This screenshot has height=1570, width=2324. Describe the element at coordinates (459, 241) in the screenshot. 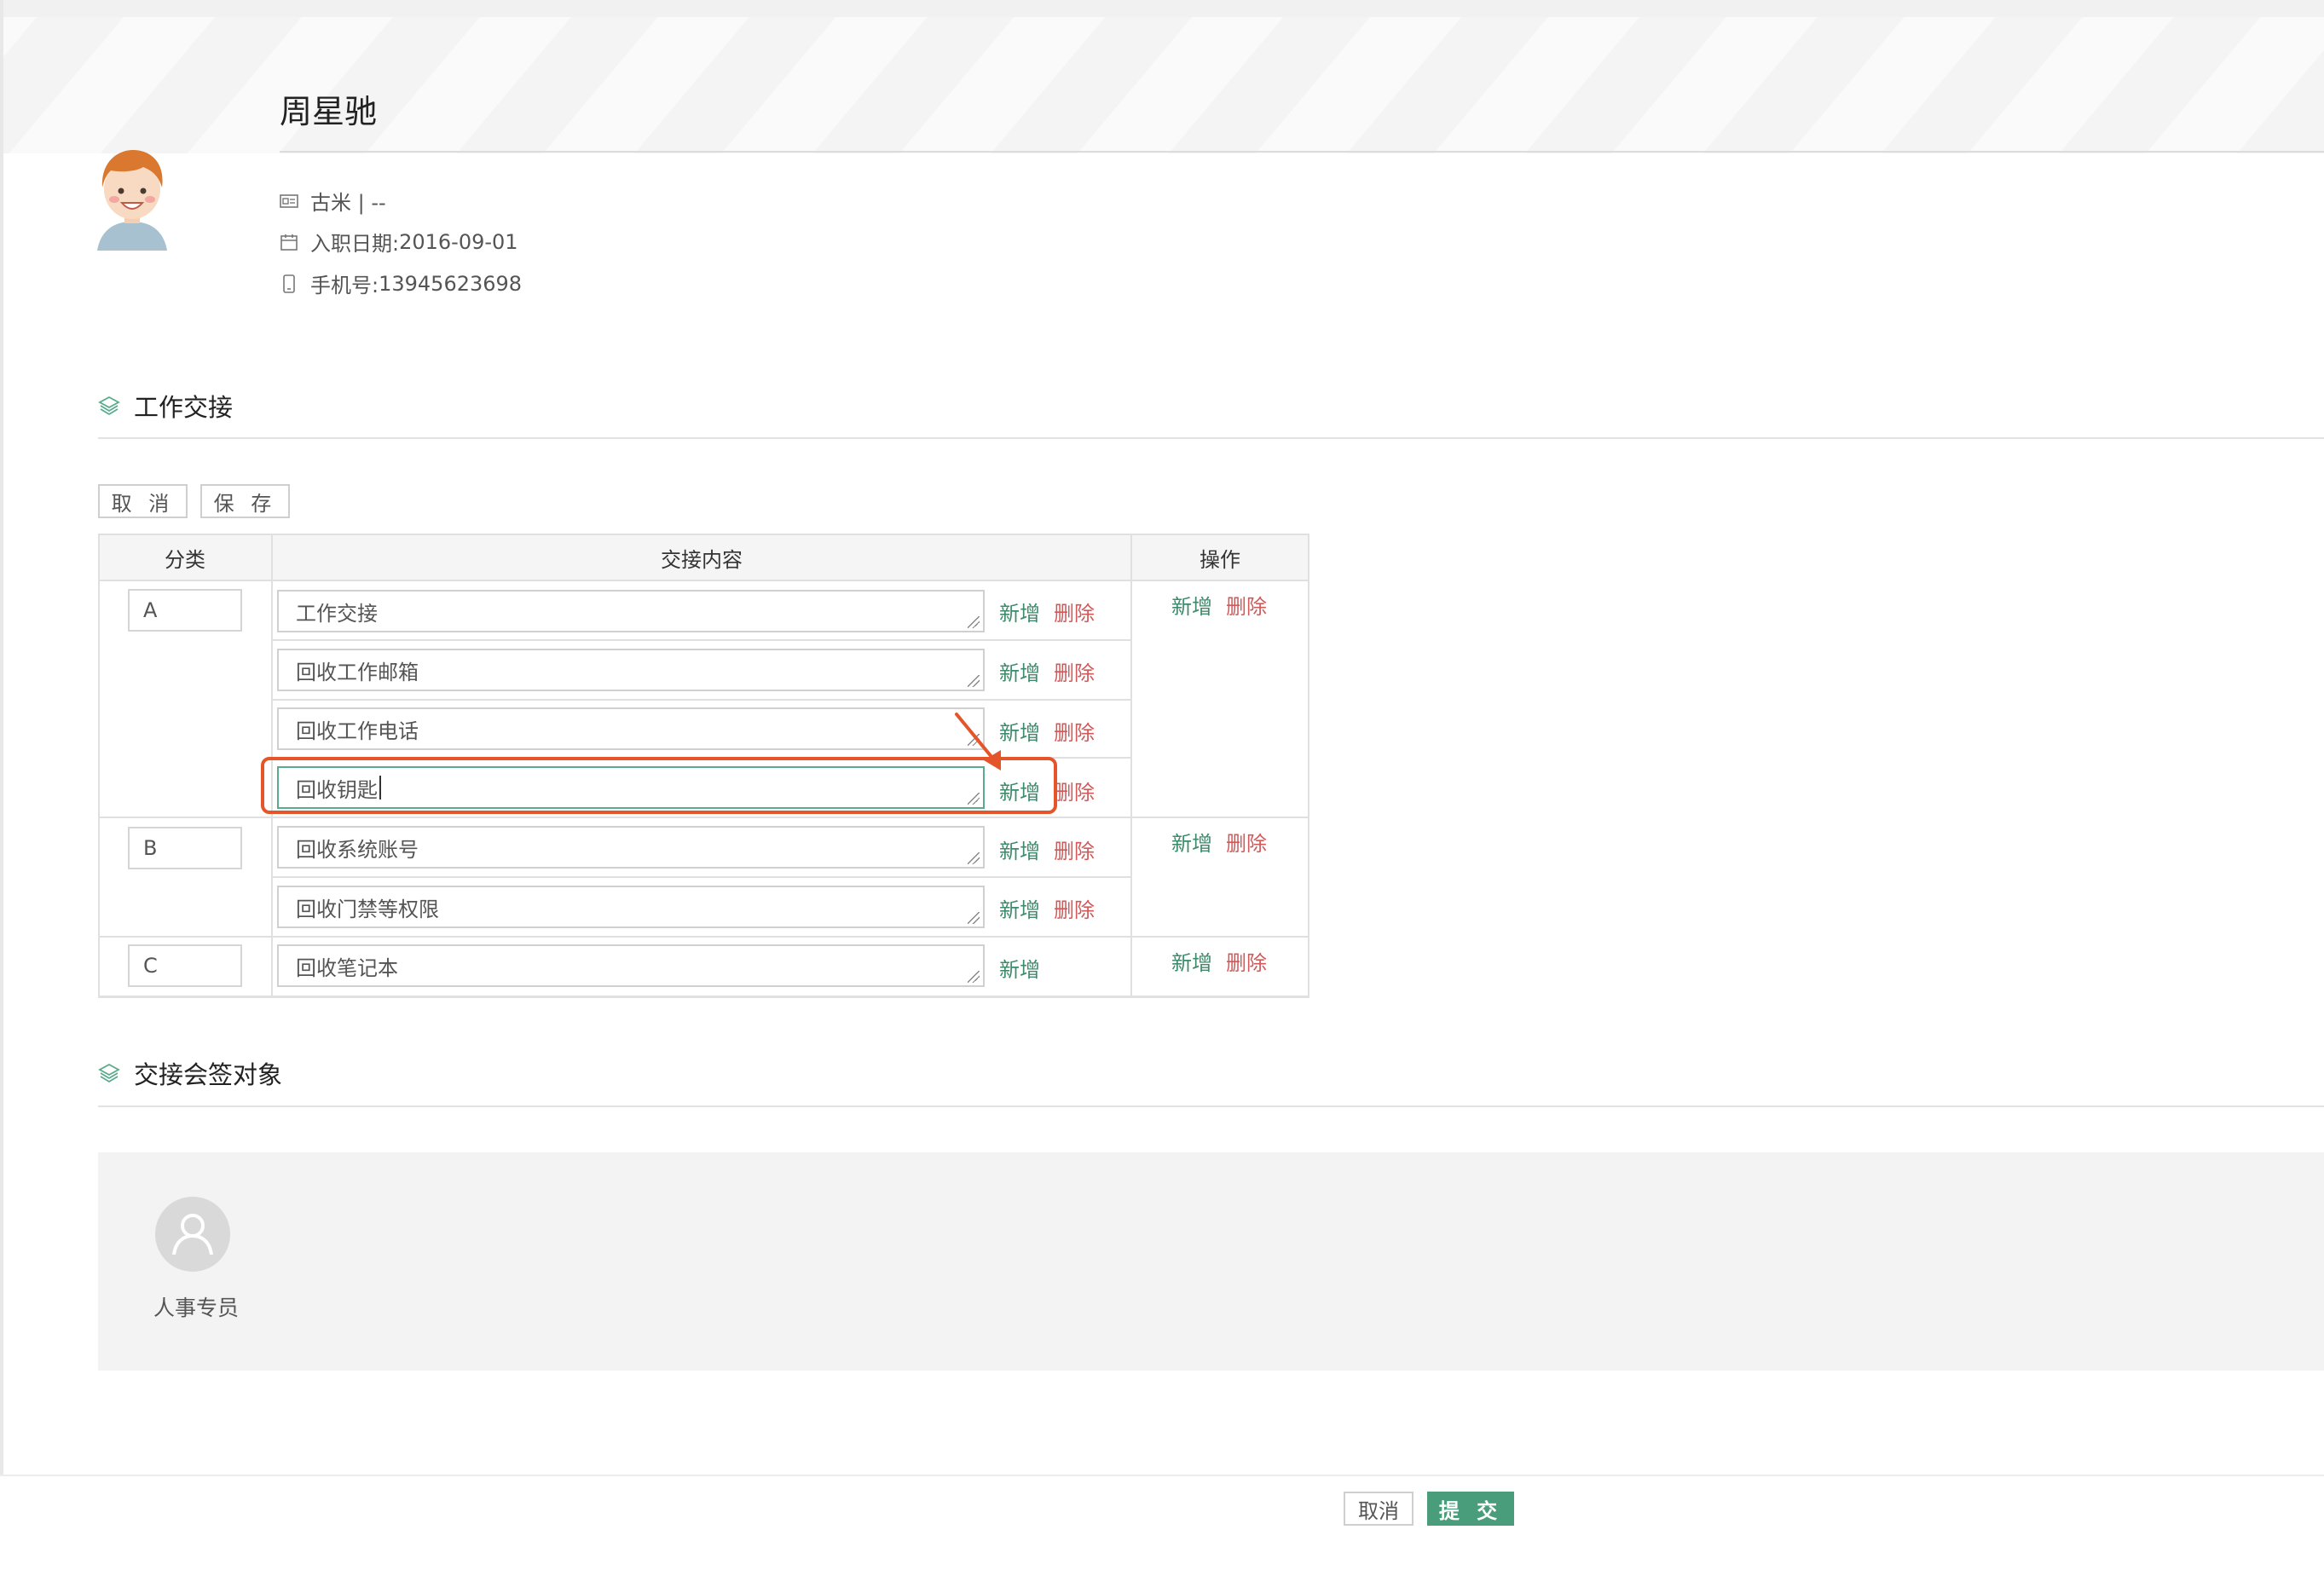

I see `hire-date-value: 2016-09-01` at that location.